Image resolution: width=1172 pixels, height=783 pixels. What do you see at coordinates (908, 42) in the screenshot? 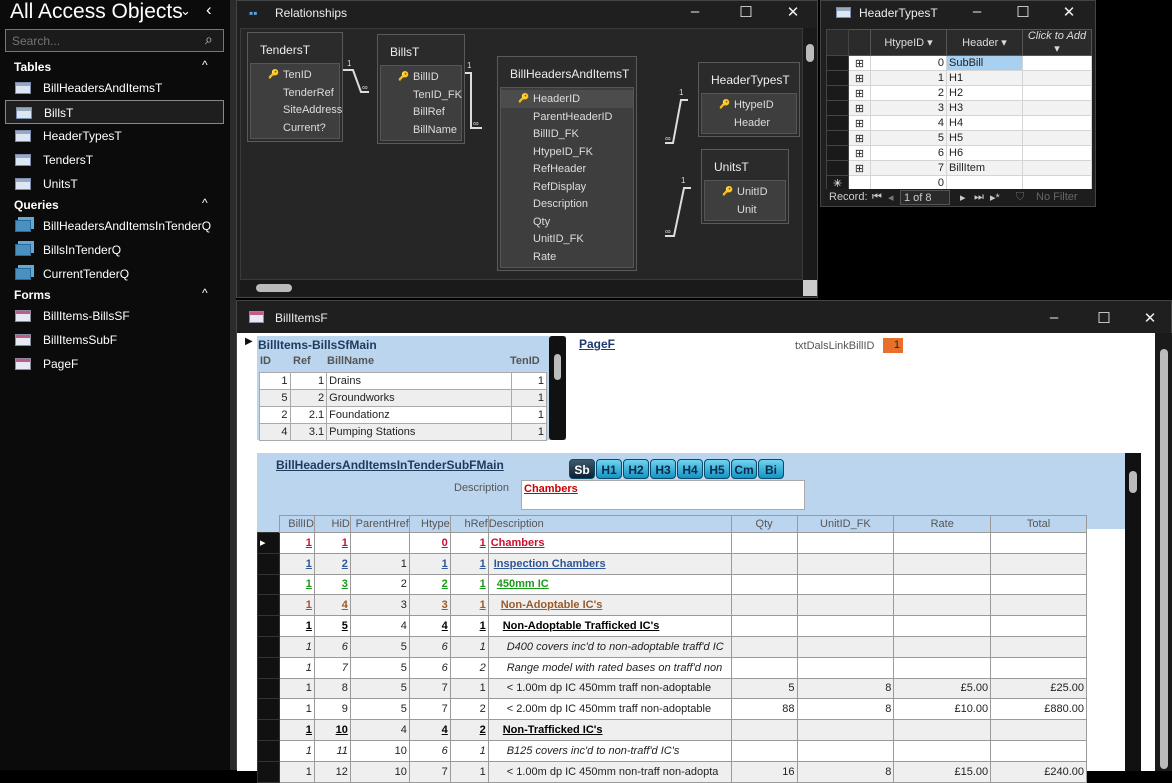
I see `column-header: HtypeID ▾` at bounding box center [908, 42].